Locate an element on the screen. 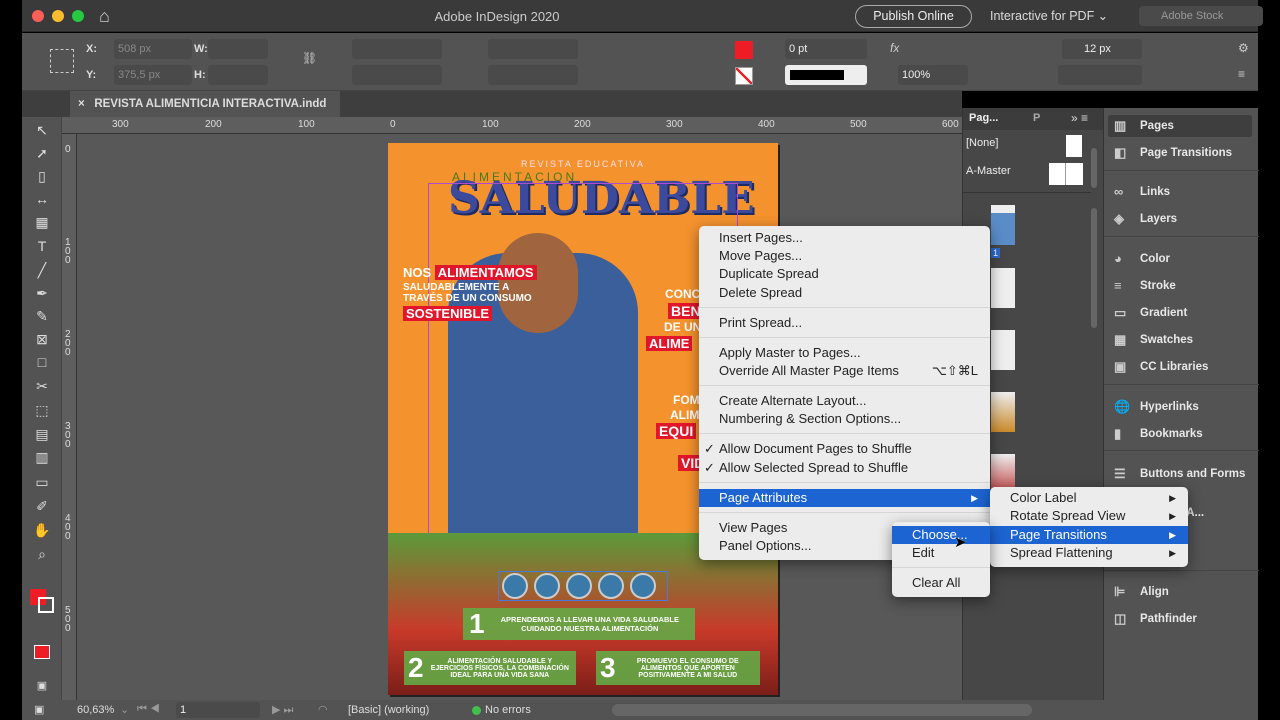 This screenshot has height=720, width=1280. x-field: 508 px is located at coordinates (153, 49).